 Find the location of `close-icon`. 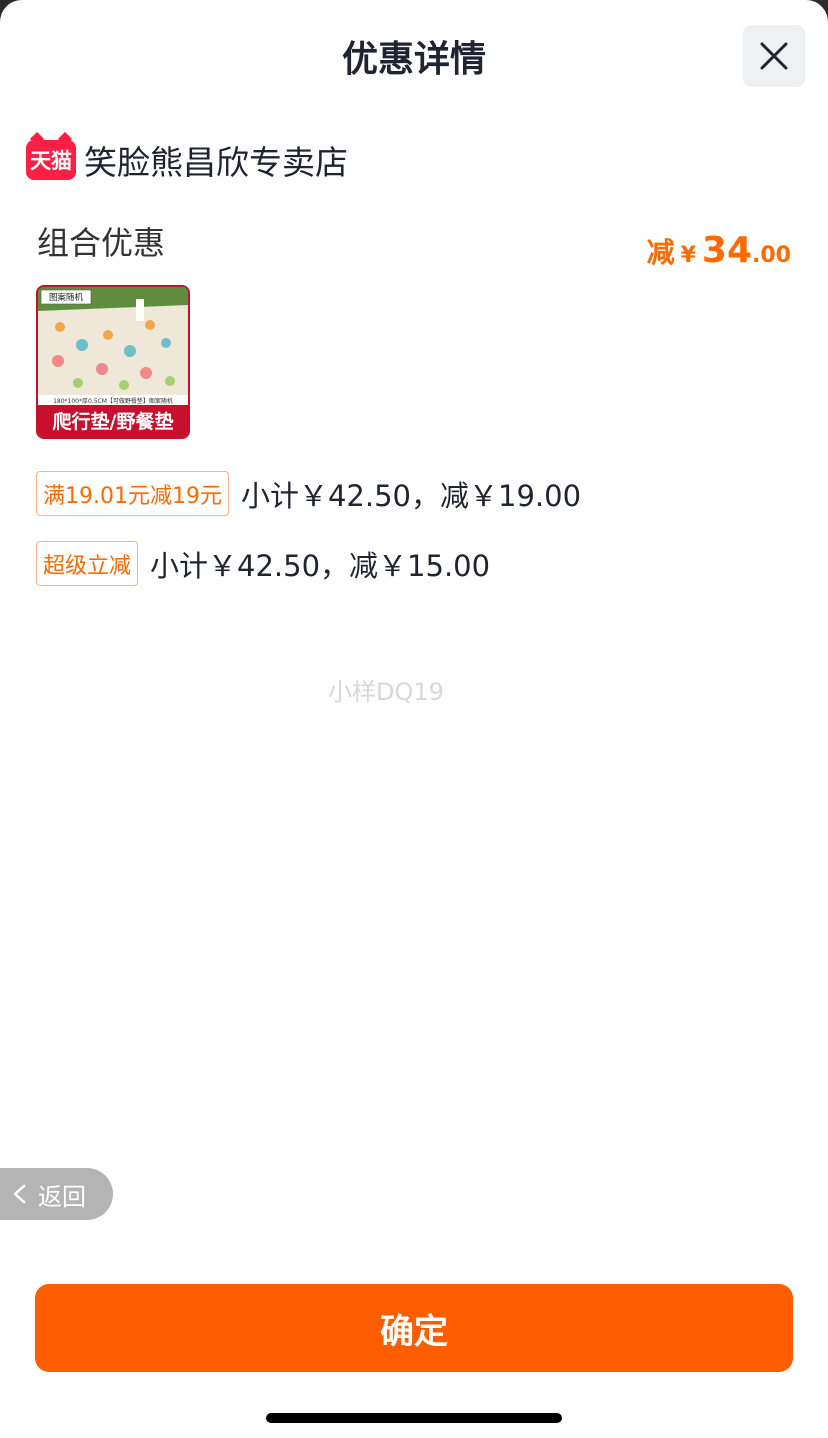

close-icon is located at coordinates (774, 56).